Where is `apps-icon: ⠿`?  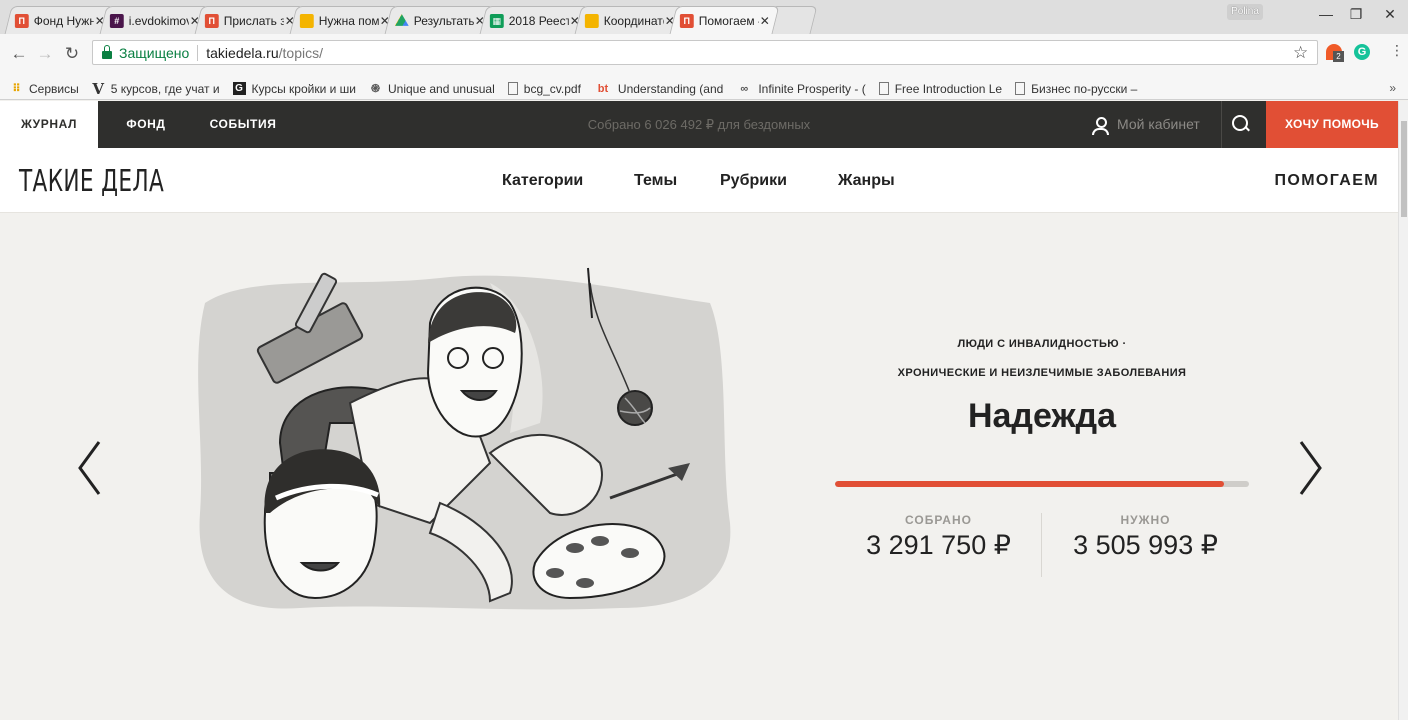 apps-icon: ⠿ is located at coordinates (16, 89).